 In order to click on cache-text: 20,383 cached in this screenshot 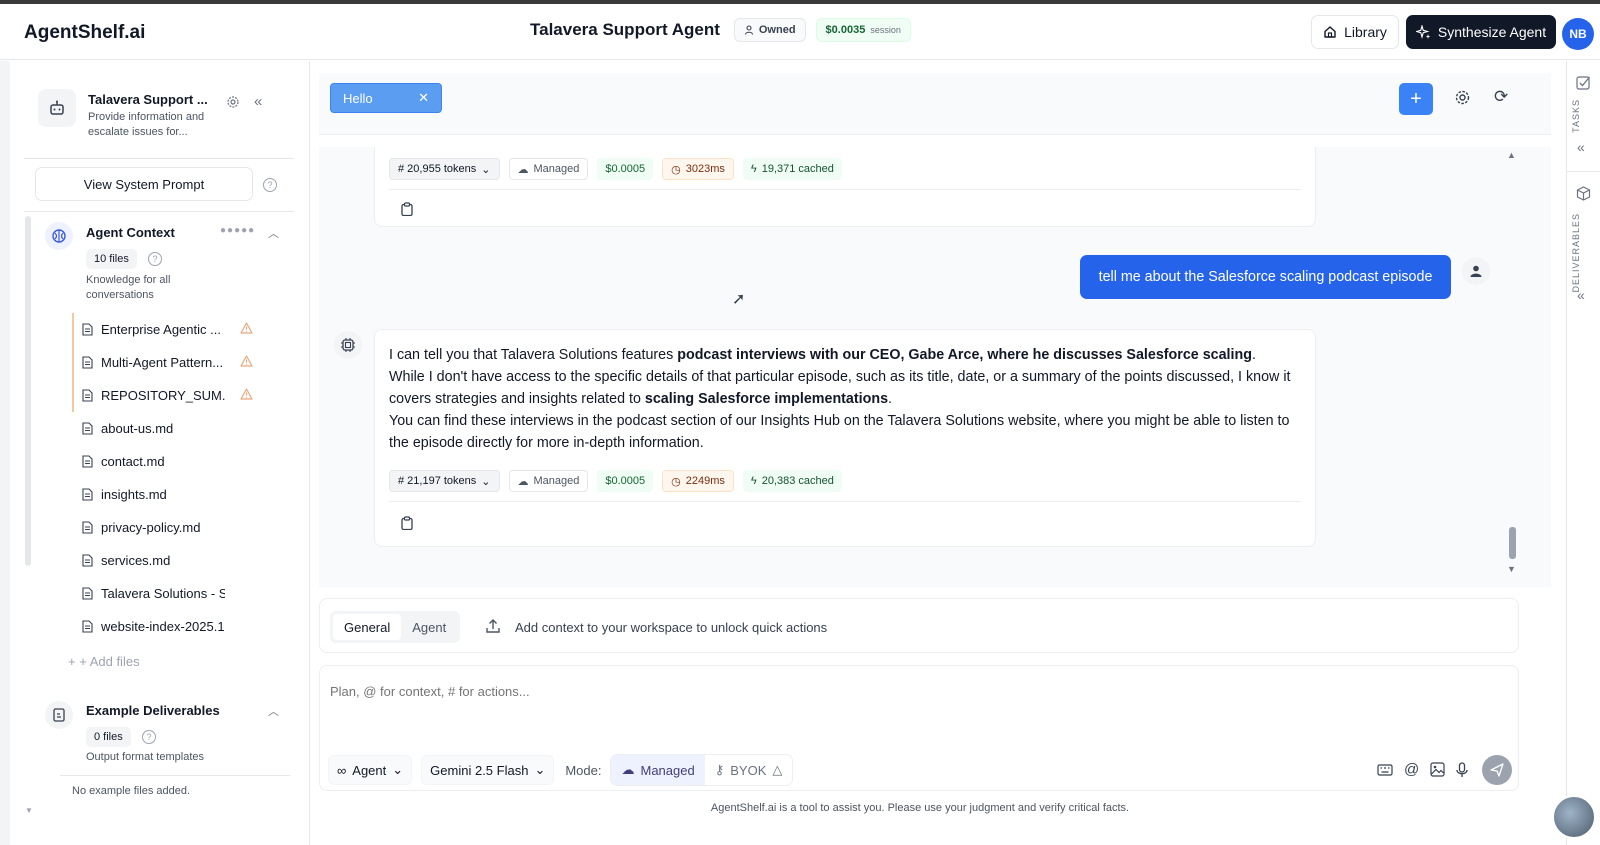, I will do `click(797, 481)`.